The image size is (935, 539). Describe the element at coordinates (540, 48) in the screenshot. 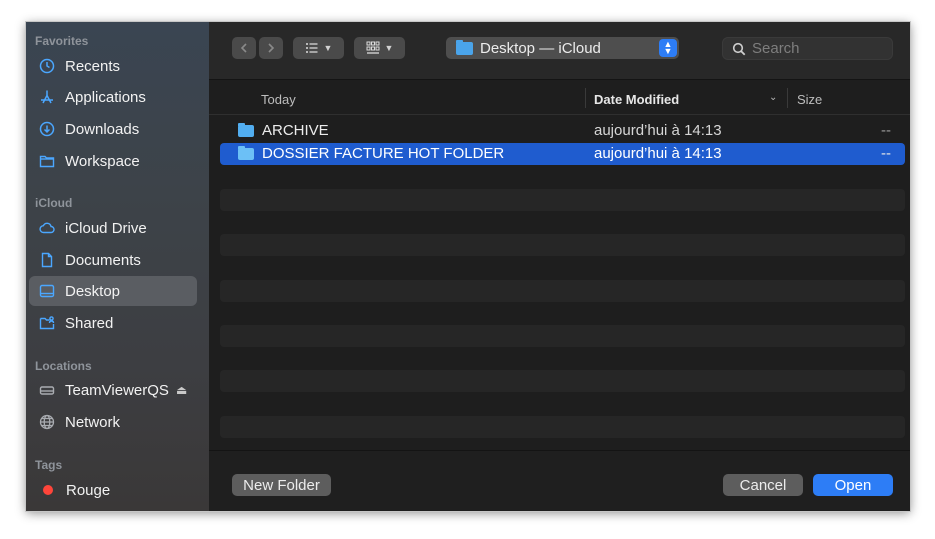

I see `location-label: Desktop — iCloud` at that location.